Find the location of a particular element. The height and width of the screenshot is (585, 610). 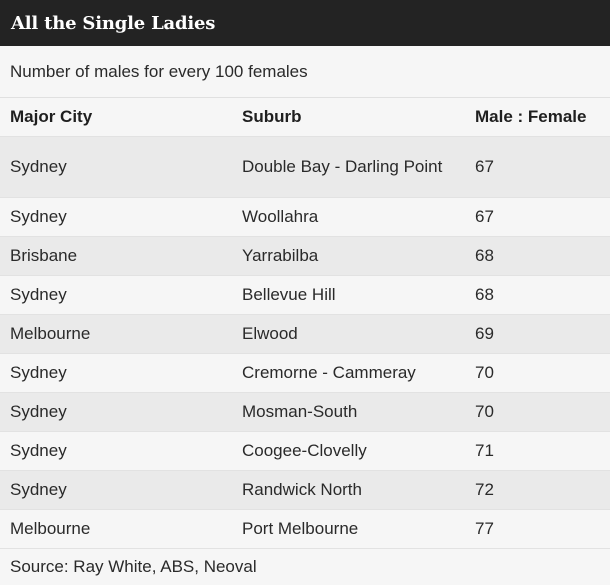

table-row: Sydney Randwick North 72 is located at coordinates (305, 490).